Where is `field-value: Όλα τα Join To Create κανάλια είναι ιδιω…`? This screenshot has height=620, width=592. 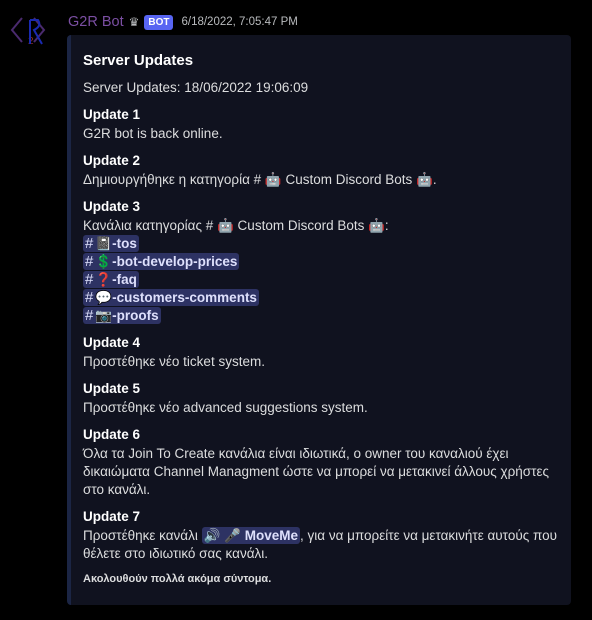 field-value: Όλα τα Join To Create κανάλια είναι ιδιω… is located at coordinates (316, 471).